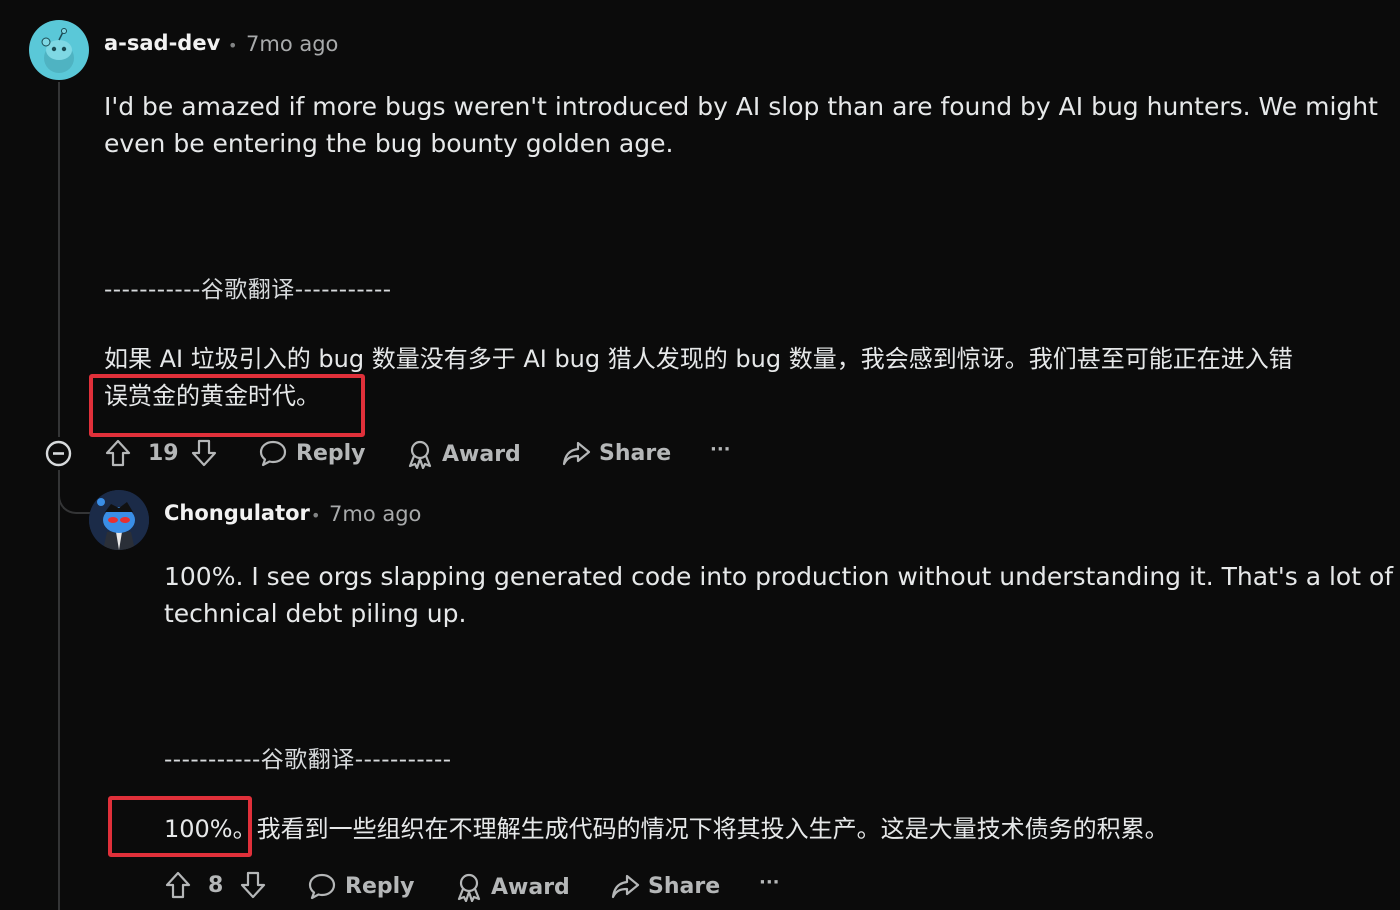 The width and height of the screenshot is (1400, 910). What do you see at coordinates (76, 501) in the screenshot?
I see `thread-branch` at bounding box center [76, 501].